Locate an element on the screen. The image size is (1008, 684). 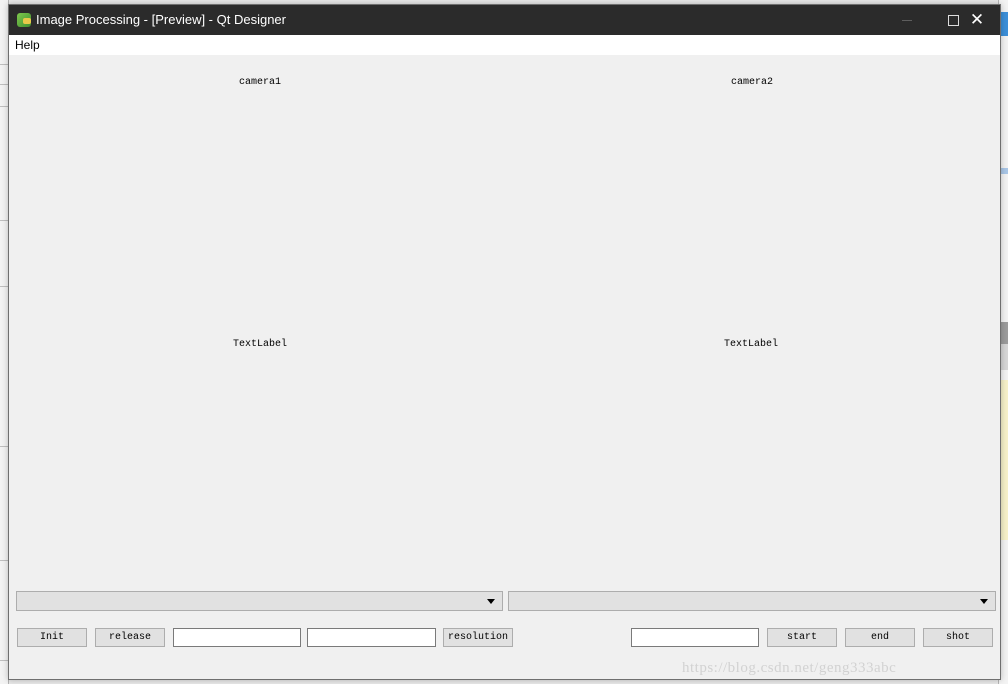
minimize-icon is located at coordinates (907, 20).